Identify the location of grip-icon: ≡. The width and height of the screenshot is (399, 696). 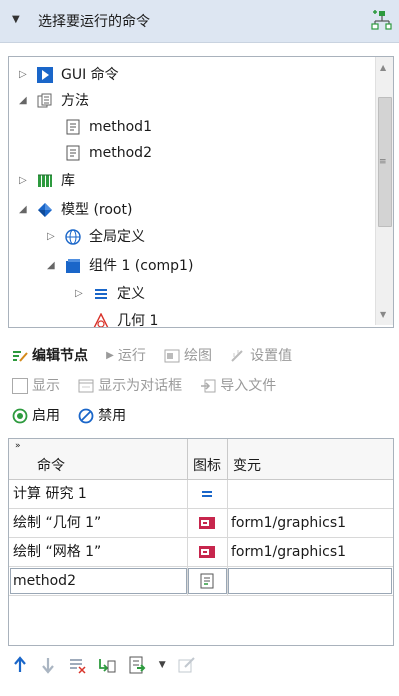
(383, 162).